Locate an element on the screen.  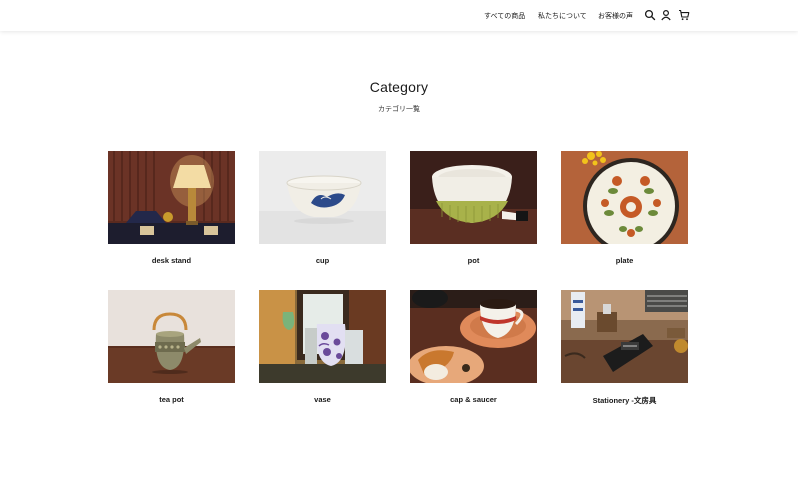
nav-item-about-us: 私たちについて is located at coordinates (562, 15).